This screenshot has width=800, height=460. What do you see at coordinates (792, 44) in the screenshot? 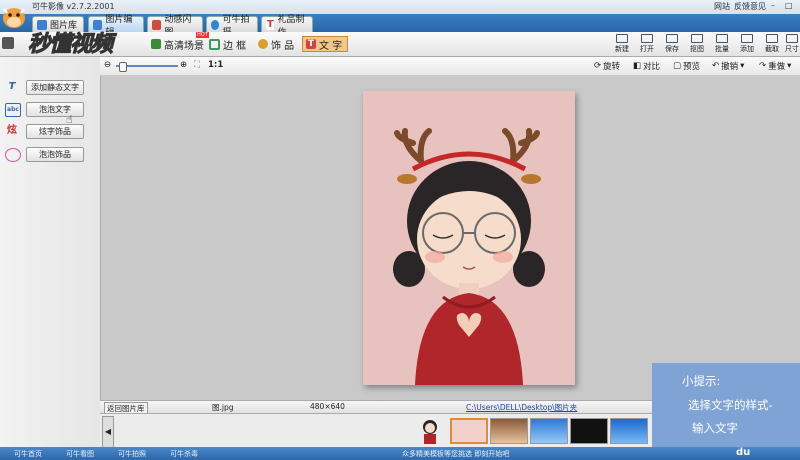
I see `resize-button: 尺寸` at bounding box center [792, 44].